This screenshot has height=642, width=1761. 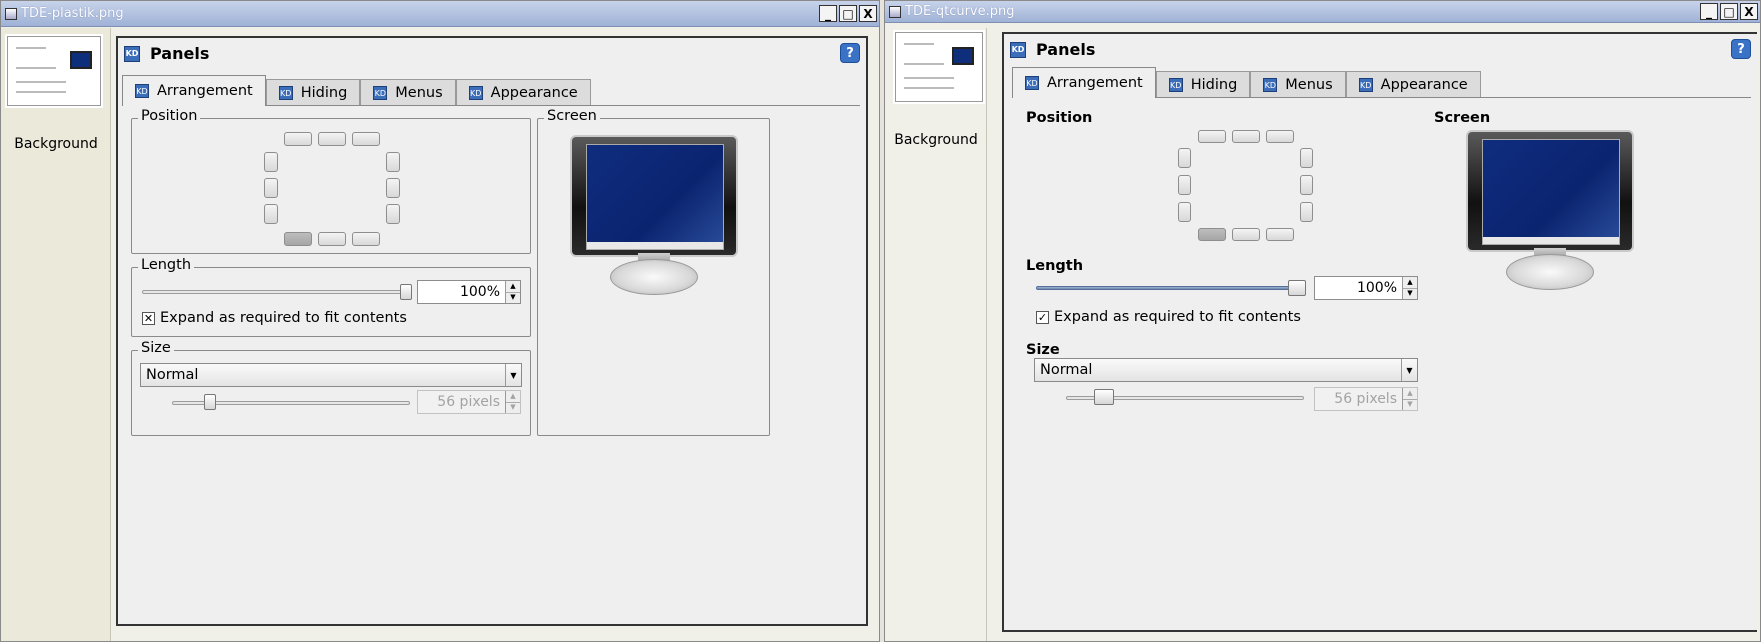 What do you see at coordinates (1309, 85) in the screenshot?
I see `tab-label: Menus` at bounding box center [1309, 85].